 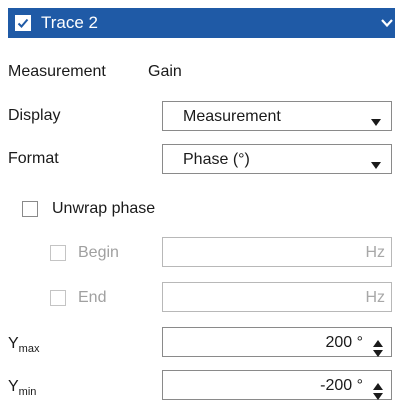 I want to click on format-dropdown: Phase (°), so click(x=277, y=159).